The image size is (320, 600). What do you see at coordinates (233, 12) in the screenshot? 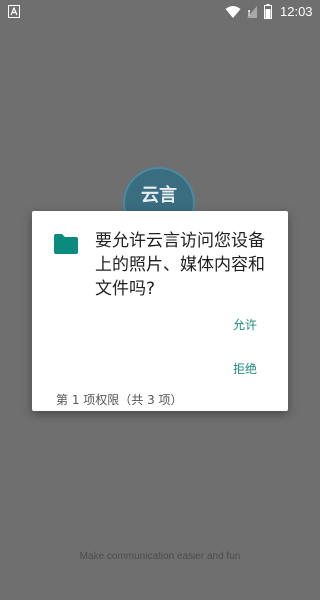
I see `wifi-icon` at bounding box center [233, 12].